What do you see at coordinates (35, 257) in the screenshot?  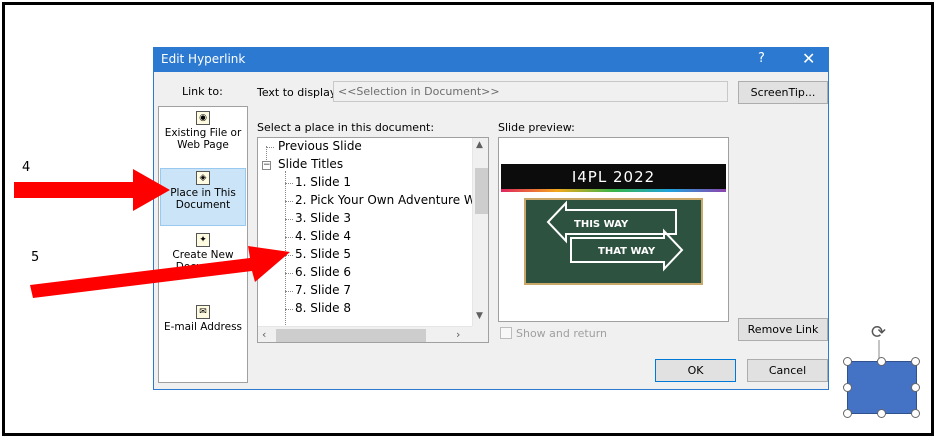 I see `annotation-step-5: 5` at bounding box center [35, 257].